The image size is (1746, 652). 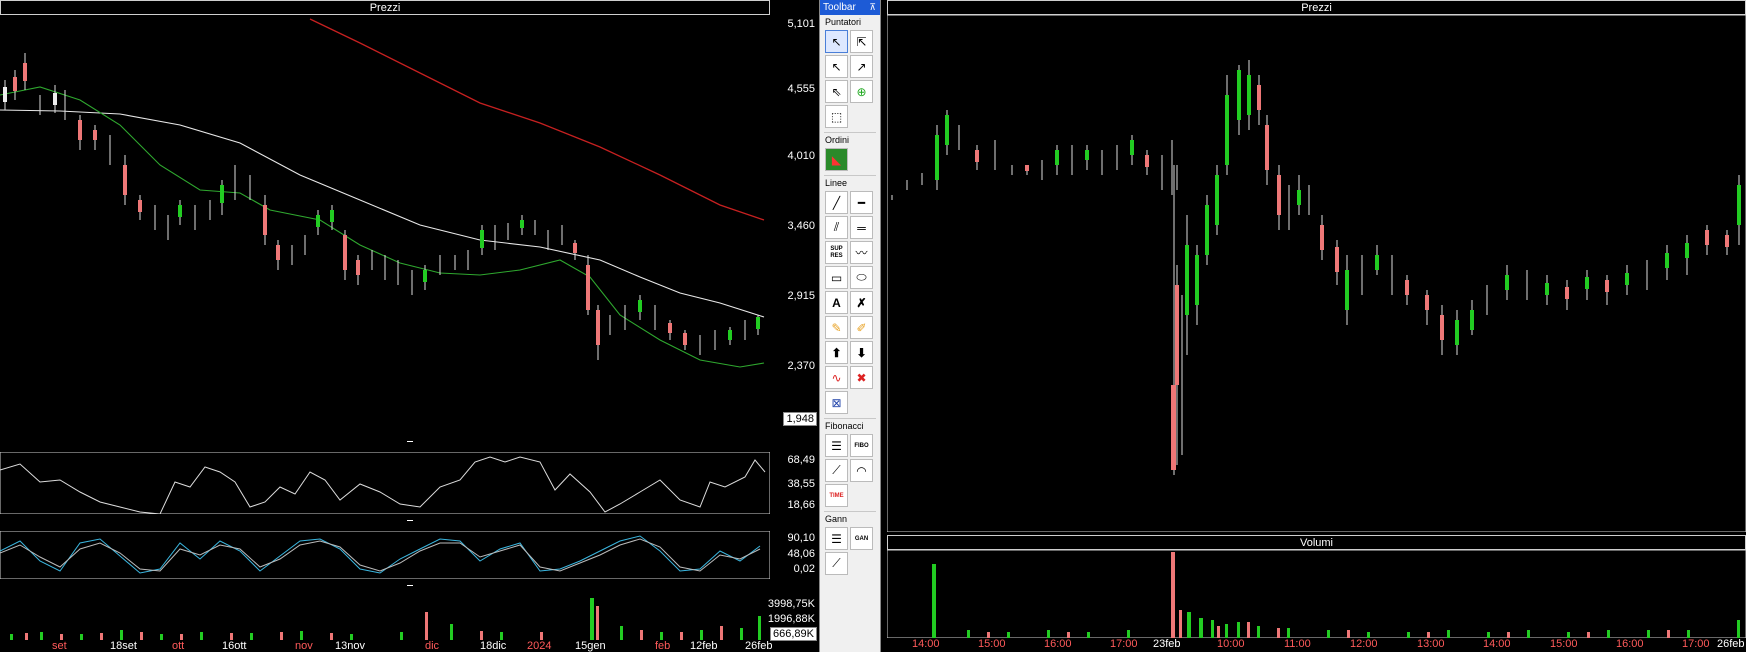 What do you see at coordinates (861, 302) in the screenshot?
I see `crossing-lines-icon: ✗` at bounding box center [861, 302].